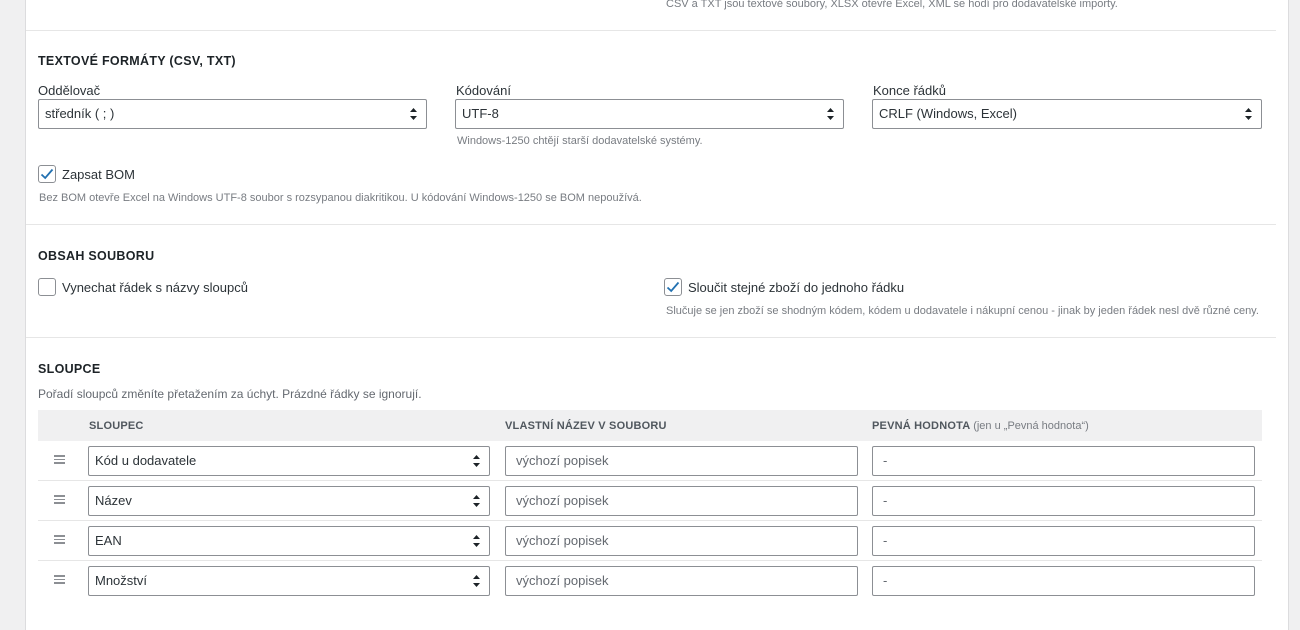 Image resolution: width=1300 pixels, height=630 pixels. Describe the element at coordinates (948, 113) in the screenshot. I see `line-endings-value: CRLF (Windows, Excel)` at that location.